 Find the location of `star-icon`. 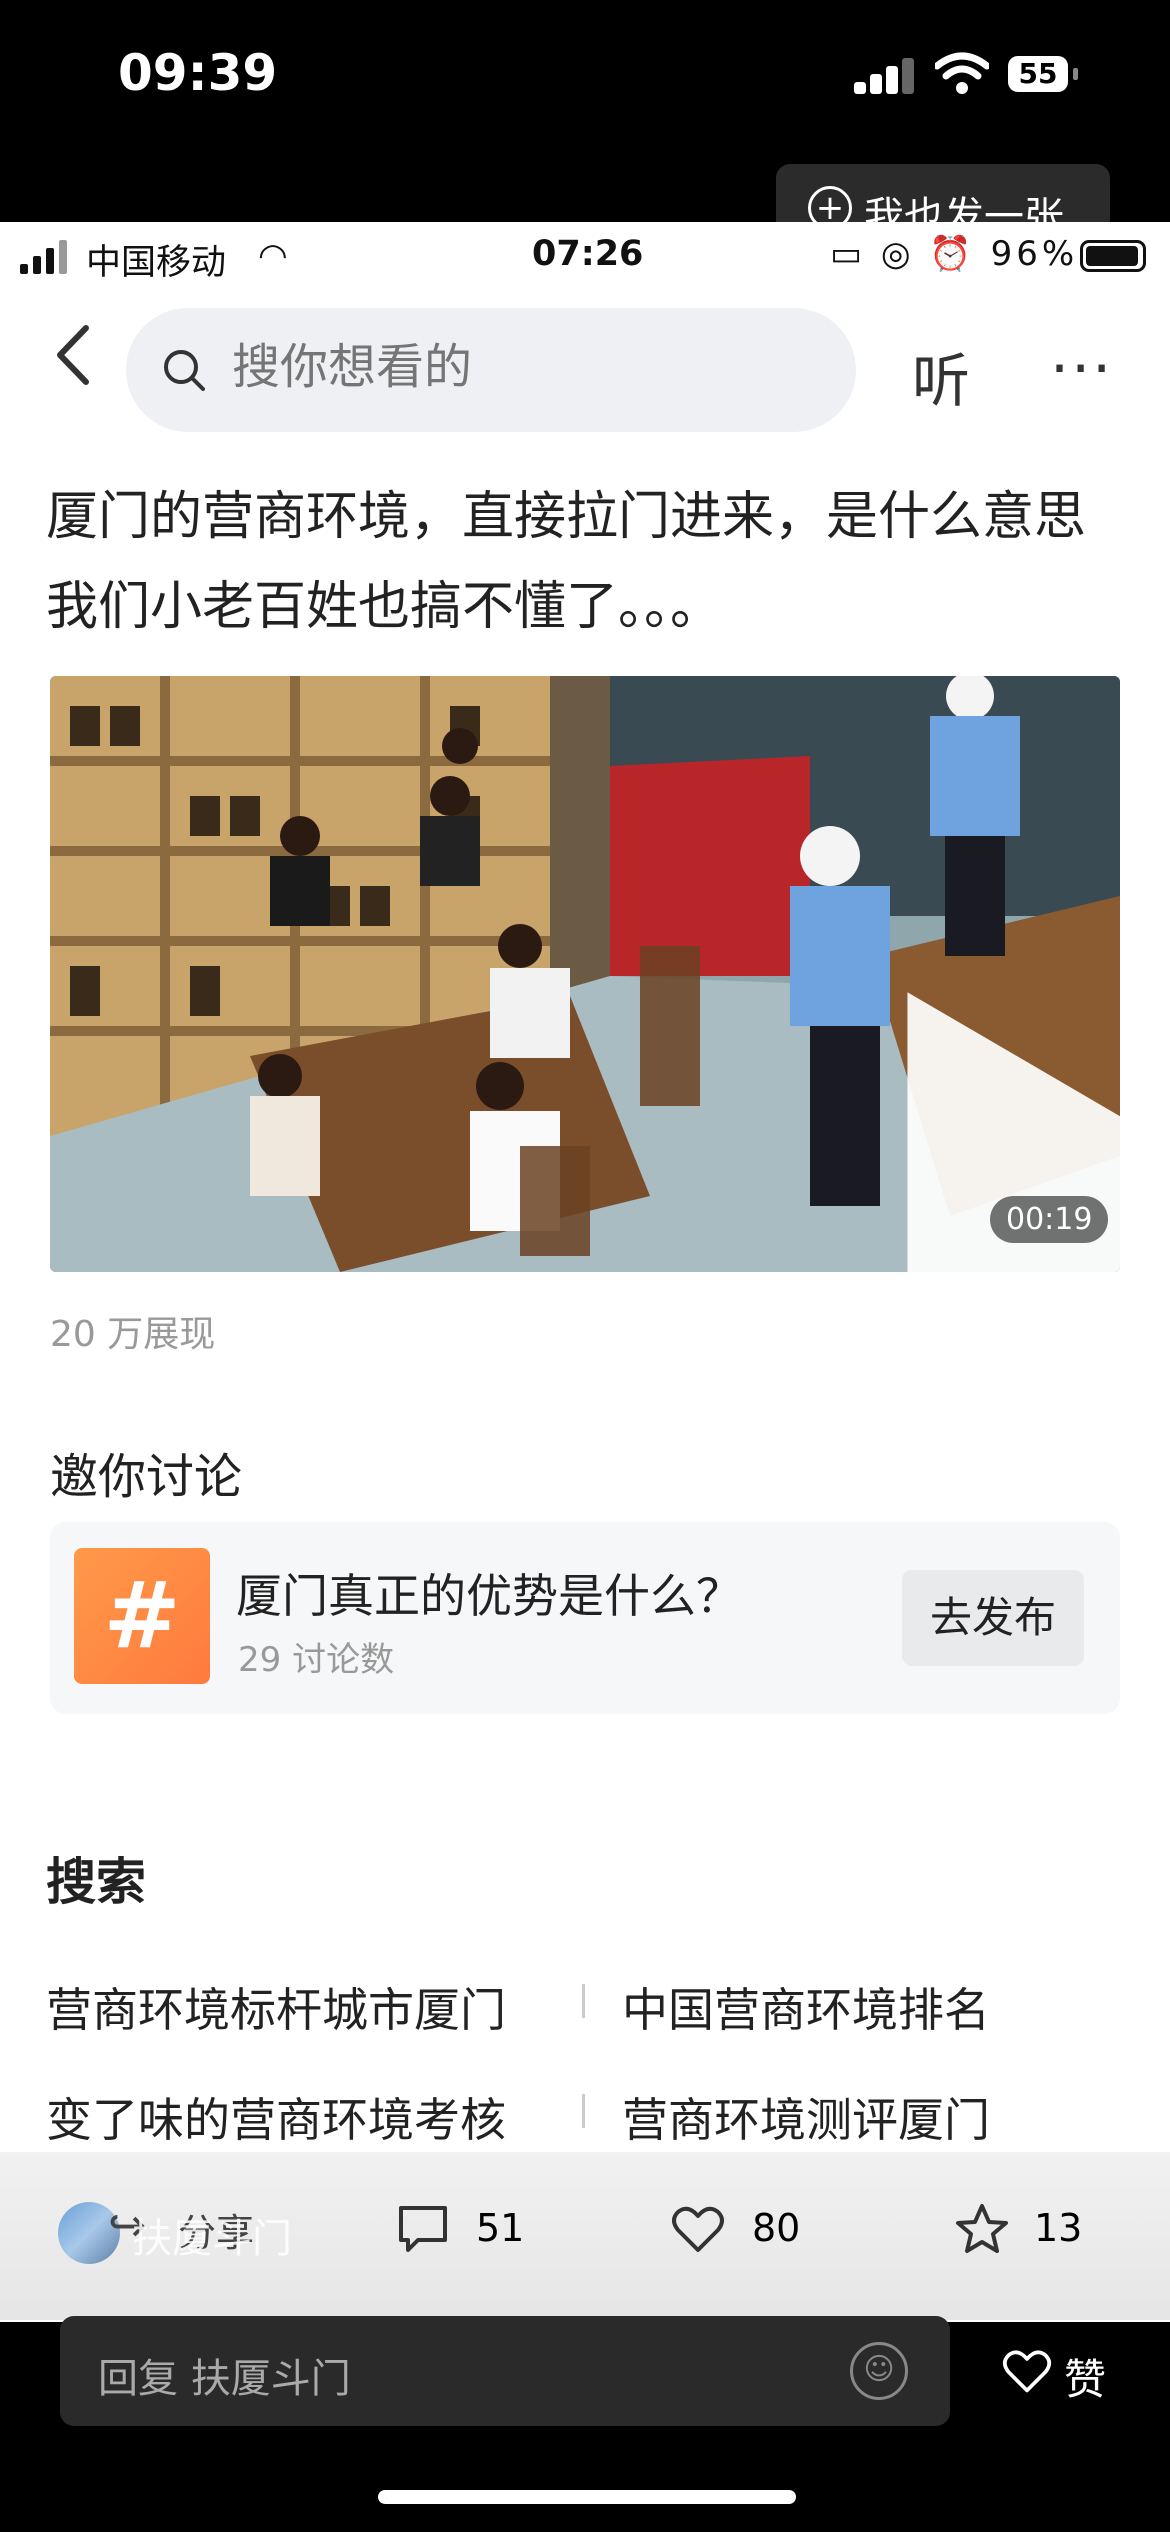

star-icon is located at coordinates (982, 2229).